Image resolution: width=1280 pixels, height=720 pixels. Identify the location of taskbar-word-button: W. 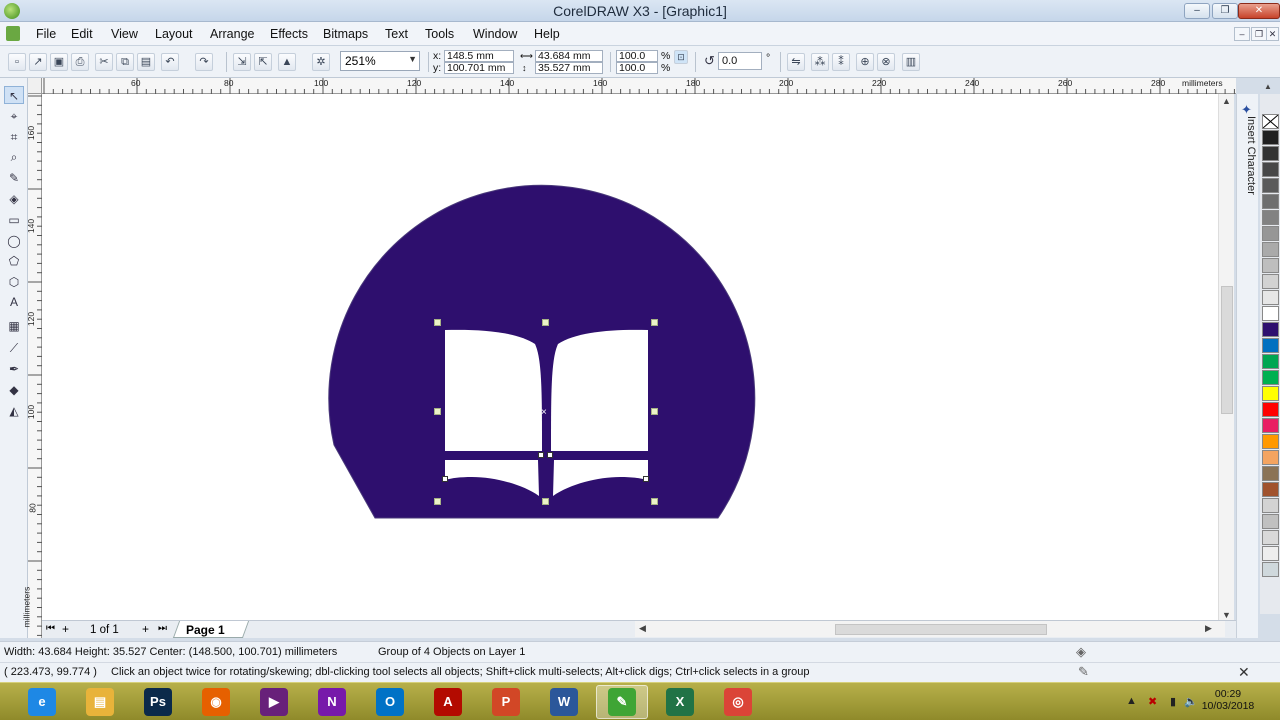
(564, 702).